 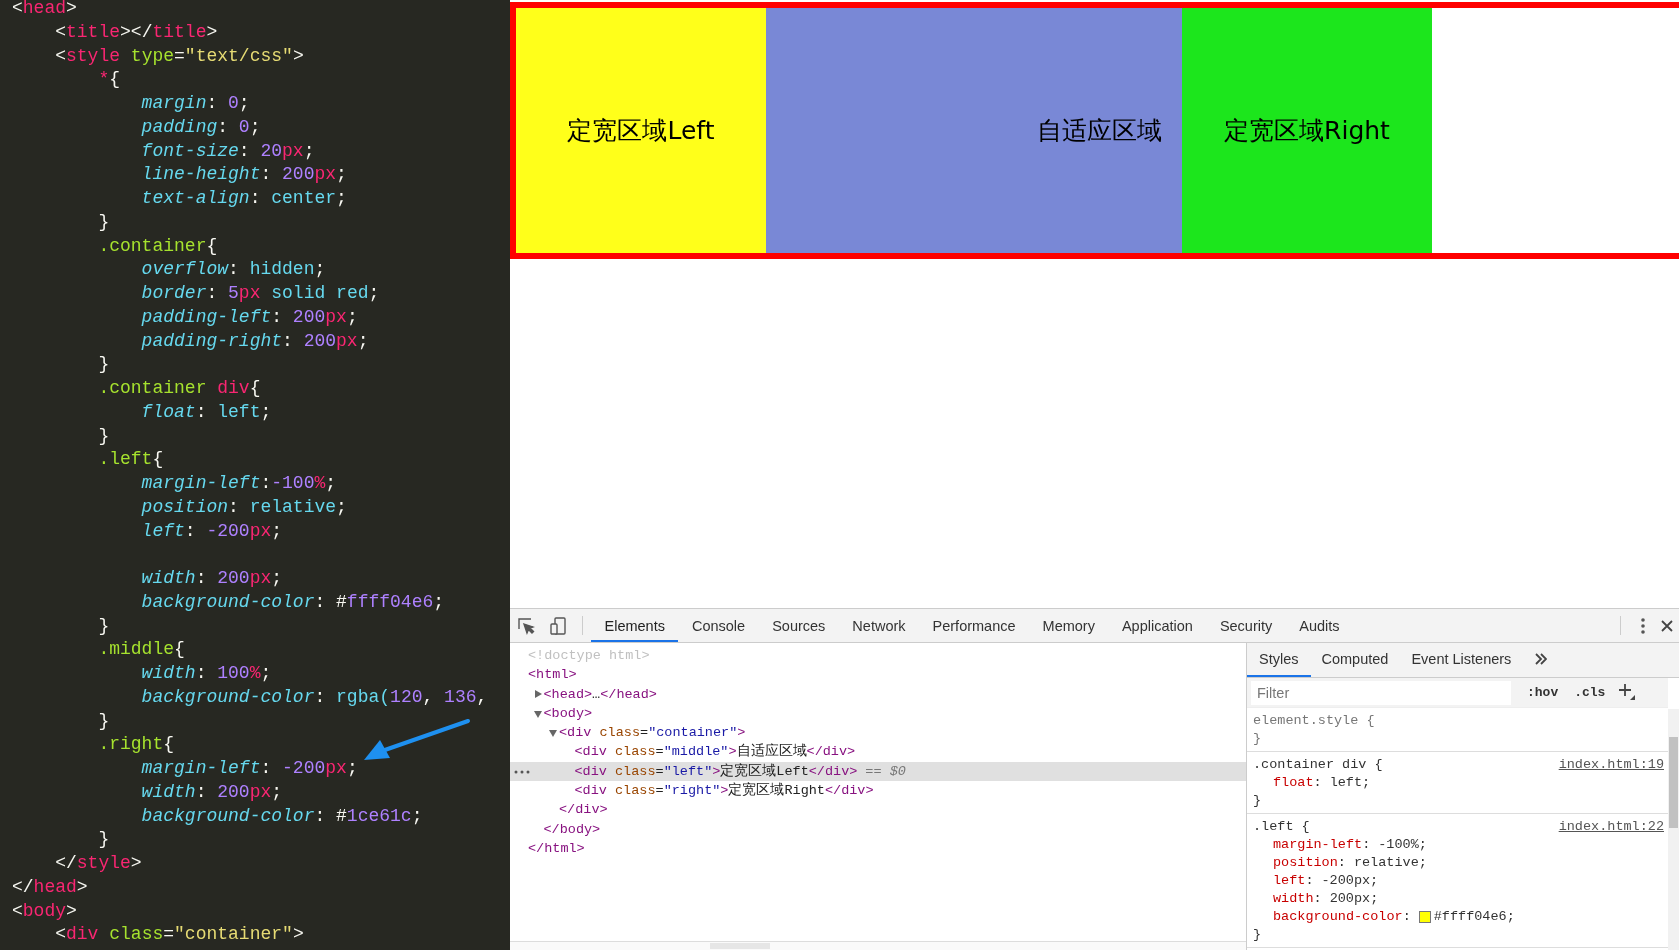 I want to click on tree-row: <head>…</head>, so click(x=878, y=694).